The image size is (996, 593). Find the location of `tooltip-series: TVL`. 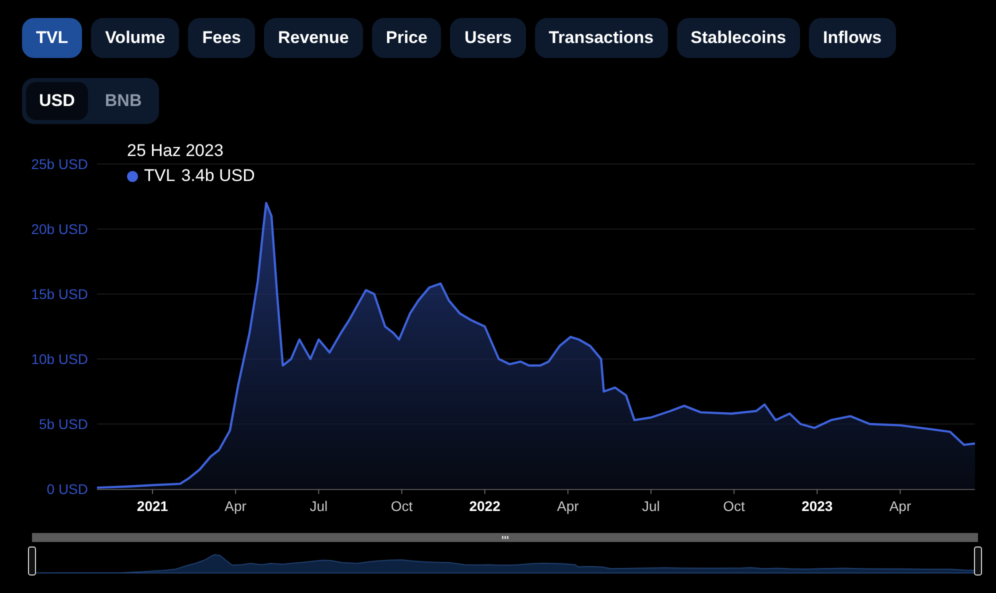

tooltip-series: TVL is located at coordinates (160, 176).